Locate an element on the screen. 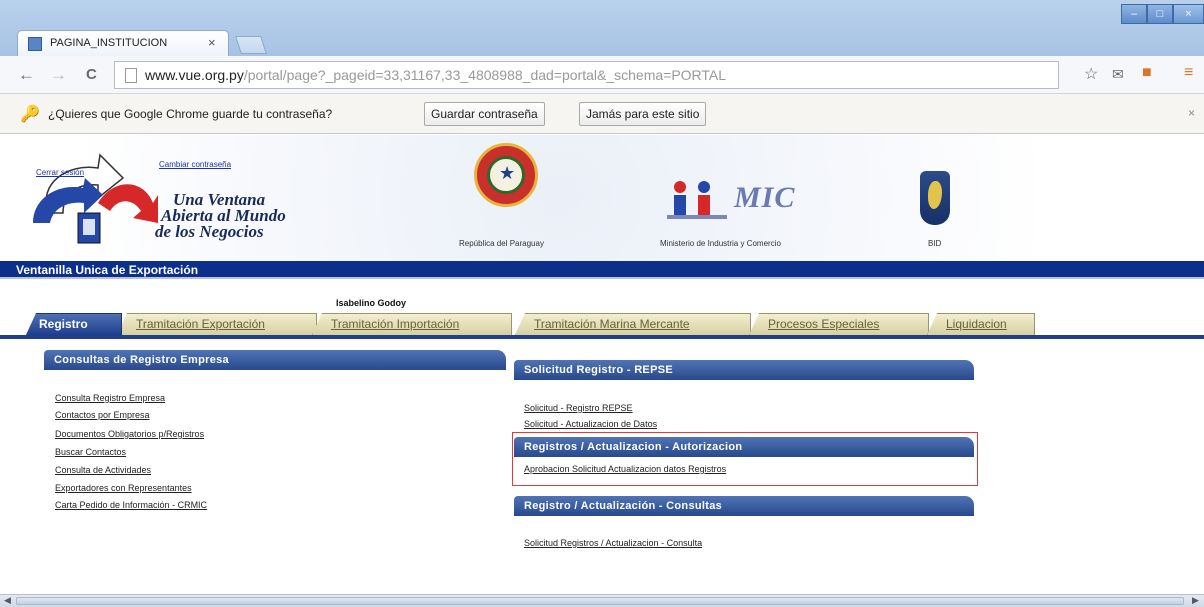 The height and width of the screenshot is (607, 1204). maximize-button: □ is located at coordinates (1160, 14).